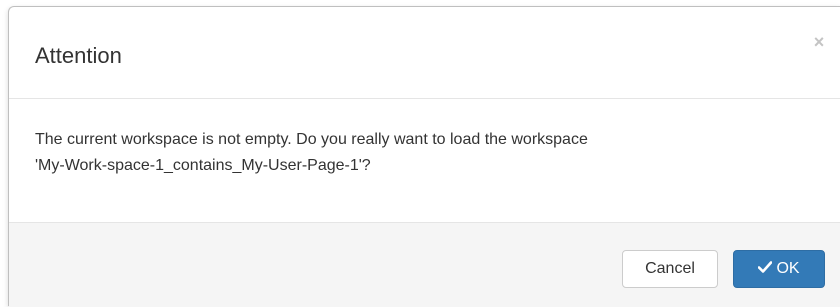 Image resolution: width=840 pixels, height=307 pixels. What do you see at coordinates (788, 268) in the screenshot?
I see `ok-button-label: OK` at bounding box center [788, 268].